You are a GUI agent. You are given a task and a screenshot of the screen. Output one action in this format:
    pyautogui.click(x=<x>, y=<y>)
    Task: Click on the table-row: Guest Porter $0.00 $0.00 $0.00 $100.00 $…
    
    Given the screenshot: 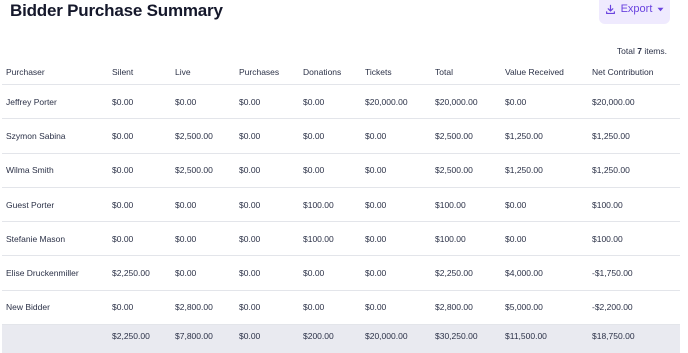 What is the action you would take?
    pyautogui.click(x=341, y=205)
    